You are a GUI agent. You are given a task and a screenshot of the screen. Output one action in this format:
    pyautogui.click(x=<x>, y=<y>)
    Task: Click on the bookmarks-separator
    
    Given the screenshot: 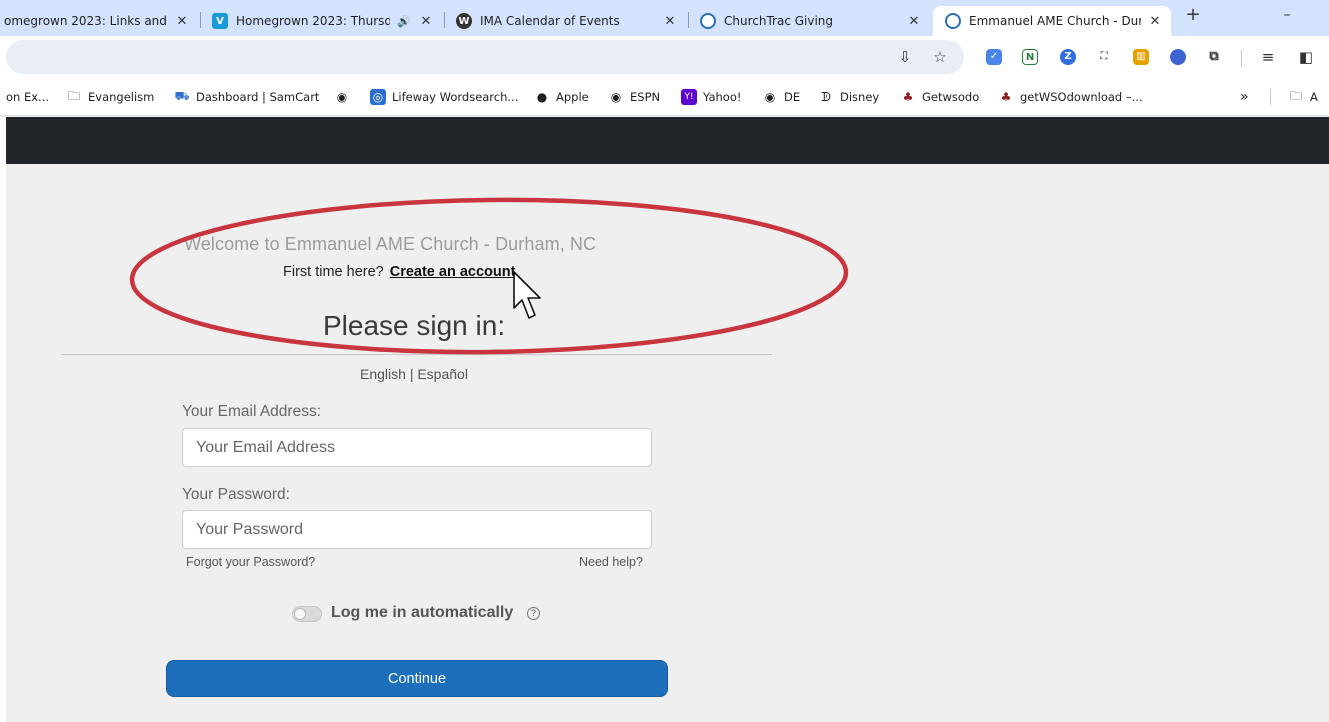 What is the action you would take?
    pyautogui.click(x=1270, y=97)
    